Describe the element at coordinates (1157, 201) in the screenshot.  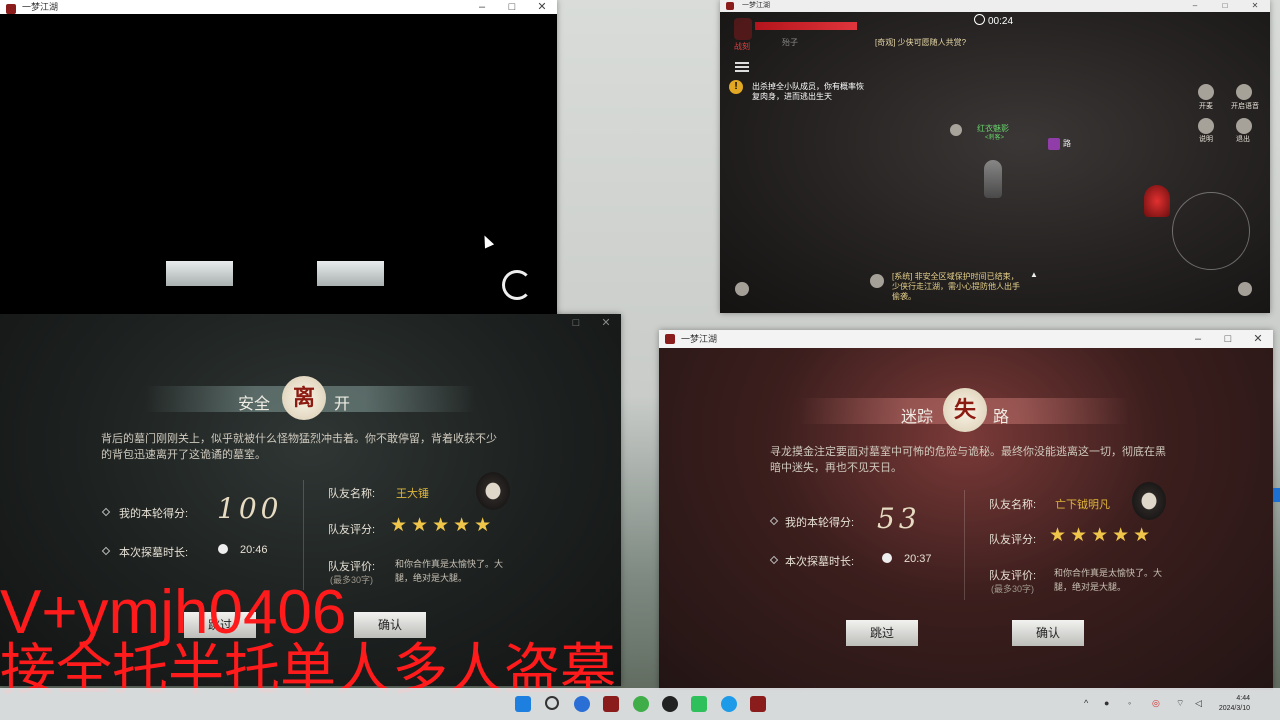
I see `red-ghost-enemy` at that location.